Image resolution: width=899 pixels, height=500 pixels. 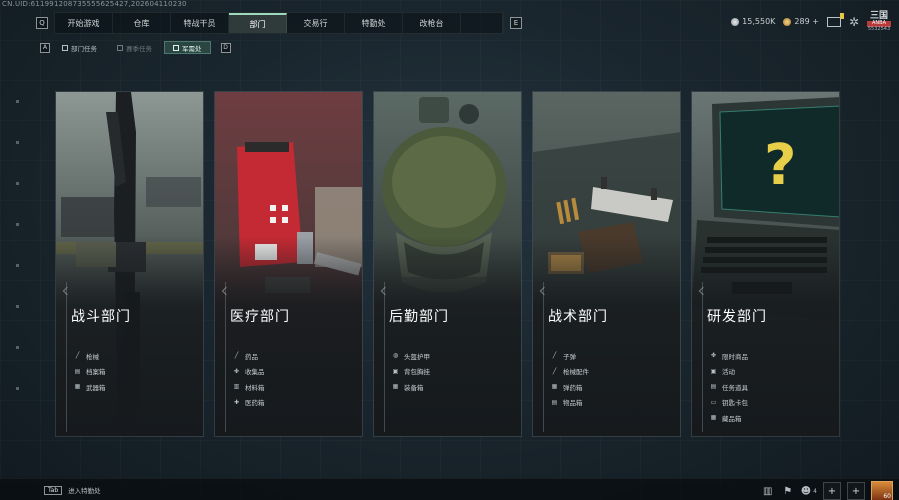 I want to click on tab-special-service: 特勤处, so click(x=374, y=23).